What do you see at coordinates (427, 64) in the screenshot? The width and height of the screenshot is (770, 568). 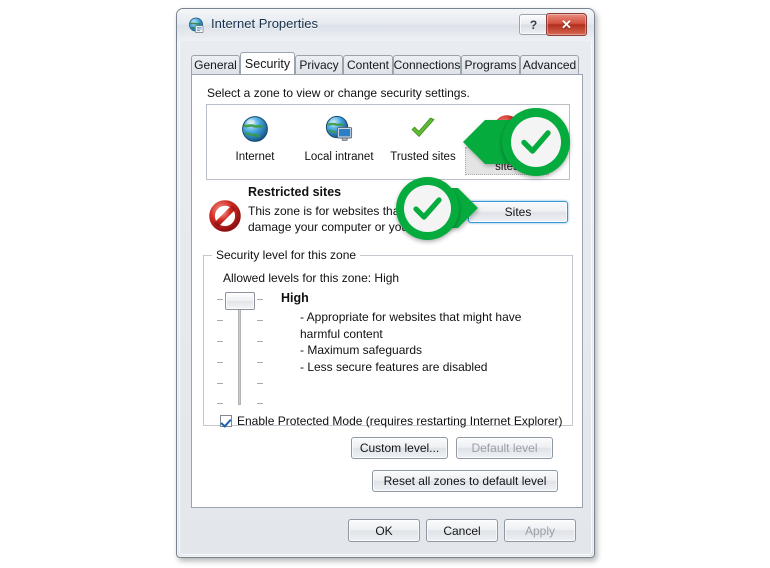 I see `tab-connections: Connections` at bounding box center [427, 64].